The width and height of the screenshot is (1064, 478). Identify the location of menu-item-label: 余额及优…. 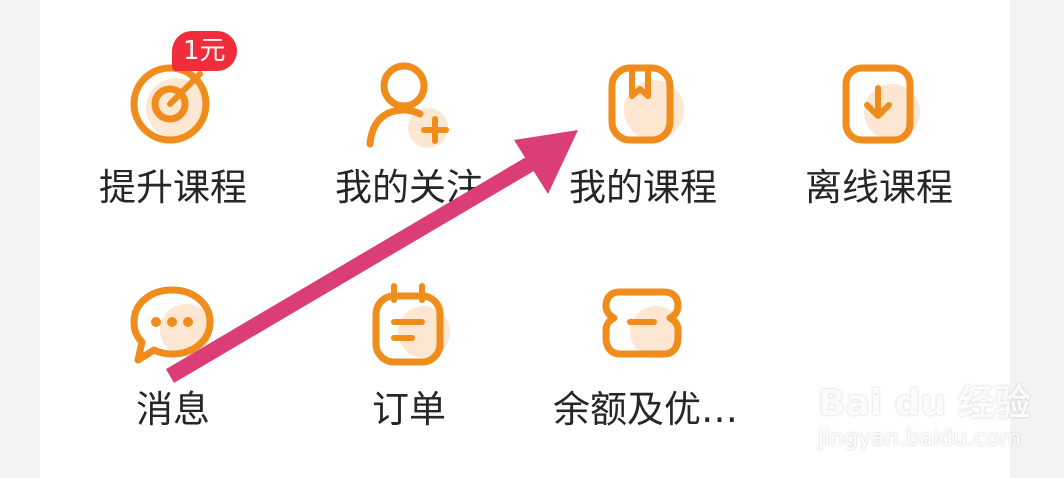
(645, 409).